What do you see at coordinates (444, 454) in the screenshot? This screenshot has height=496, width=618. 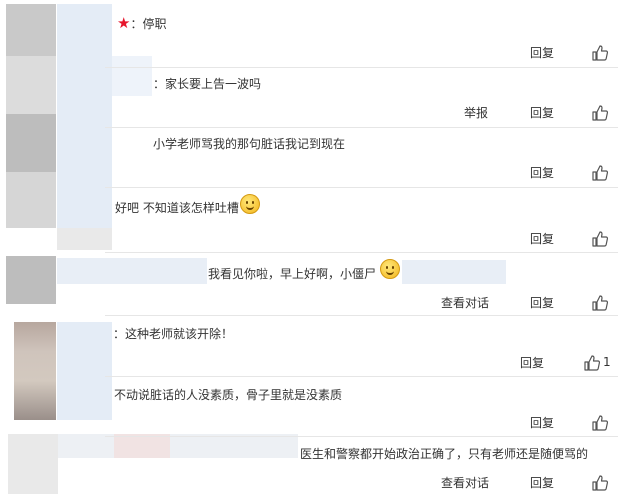 I see `comment-text-8: 医生和警察都开始政治正确了，只有老师还是随便骂的` at bounding box center [444, 454].